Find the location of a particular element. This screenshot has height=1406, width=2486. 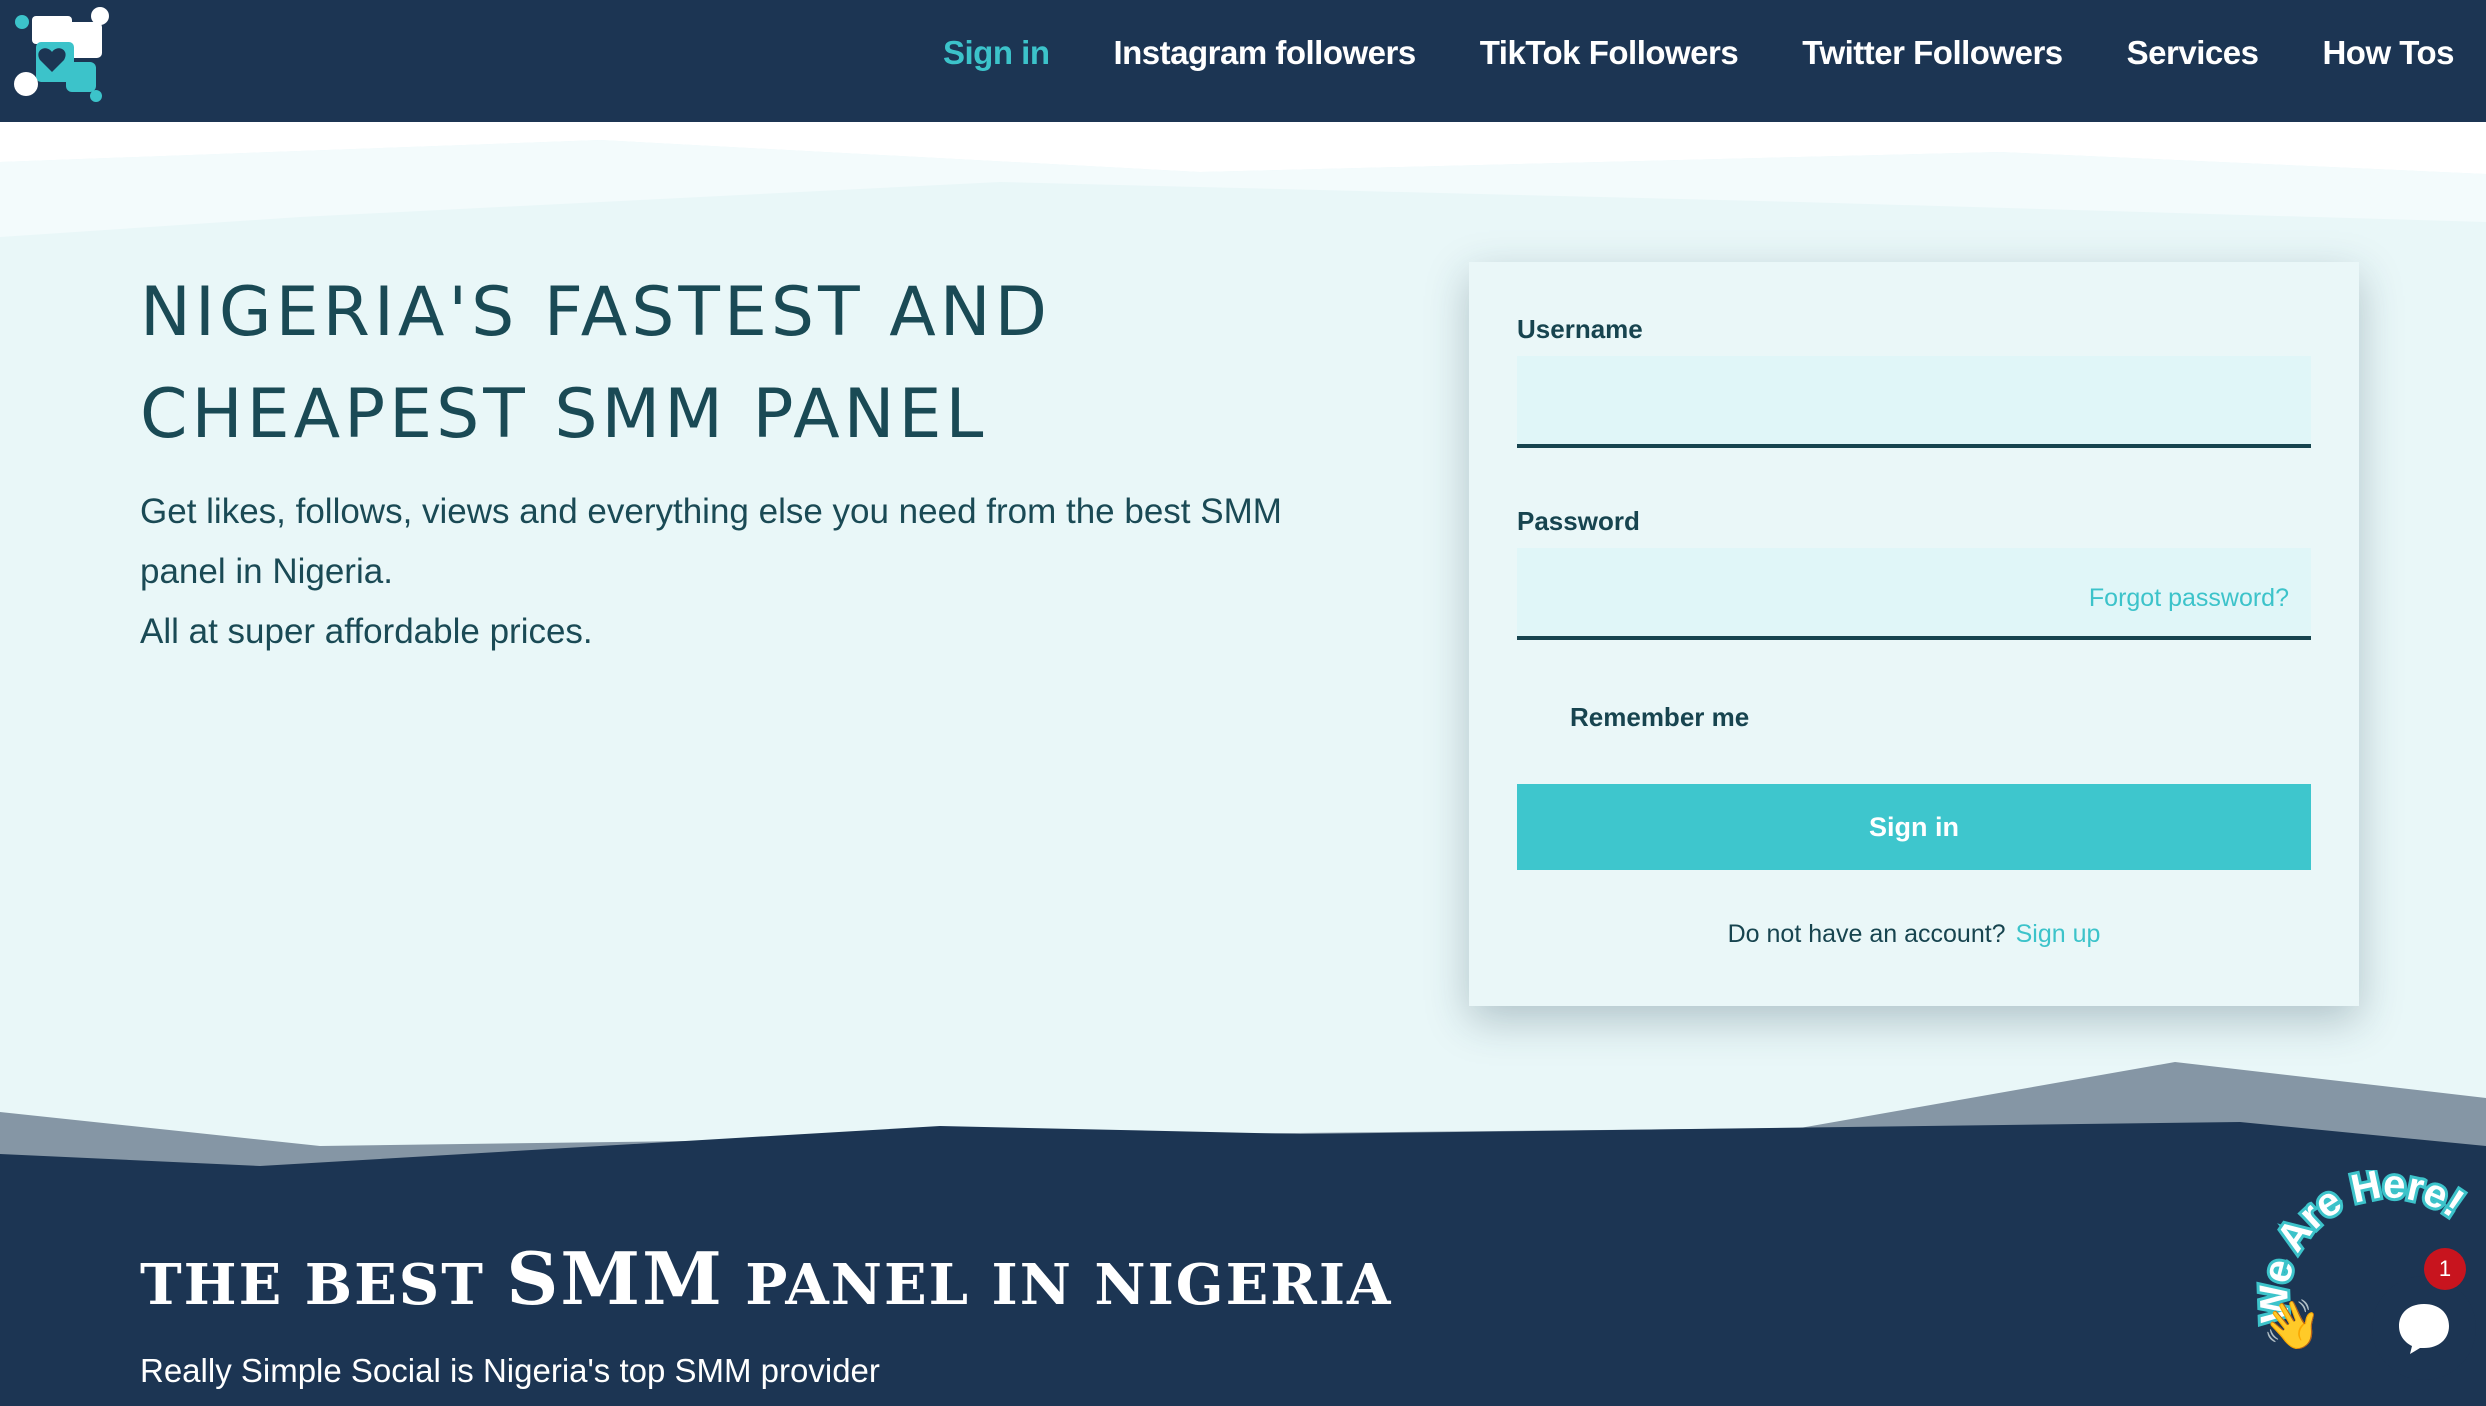

signup-prompt-text: Do not have an account? is located at coordinates (1866, 934).